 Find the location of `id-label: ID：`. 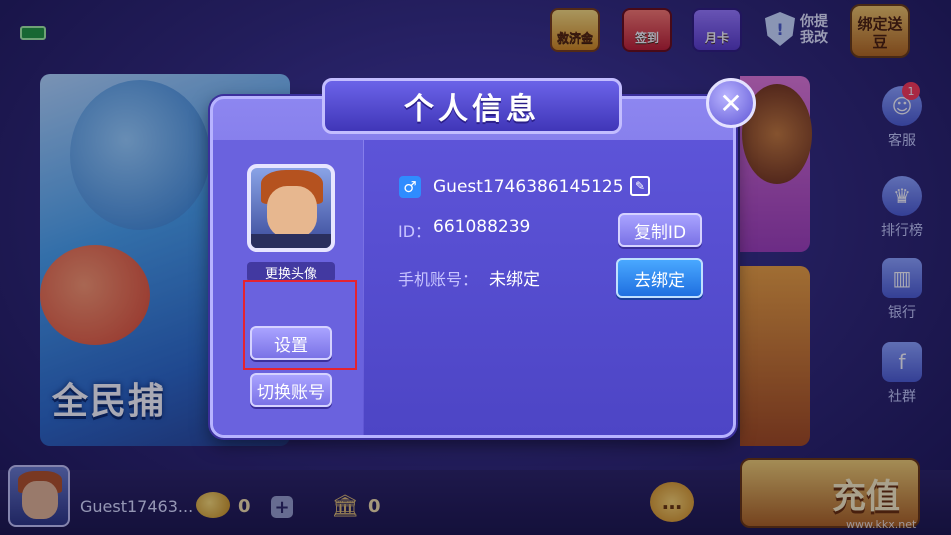

id-label: ID： is located at coordinates (415, 231).